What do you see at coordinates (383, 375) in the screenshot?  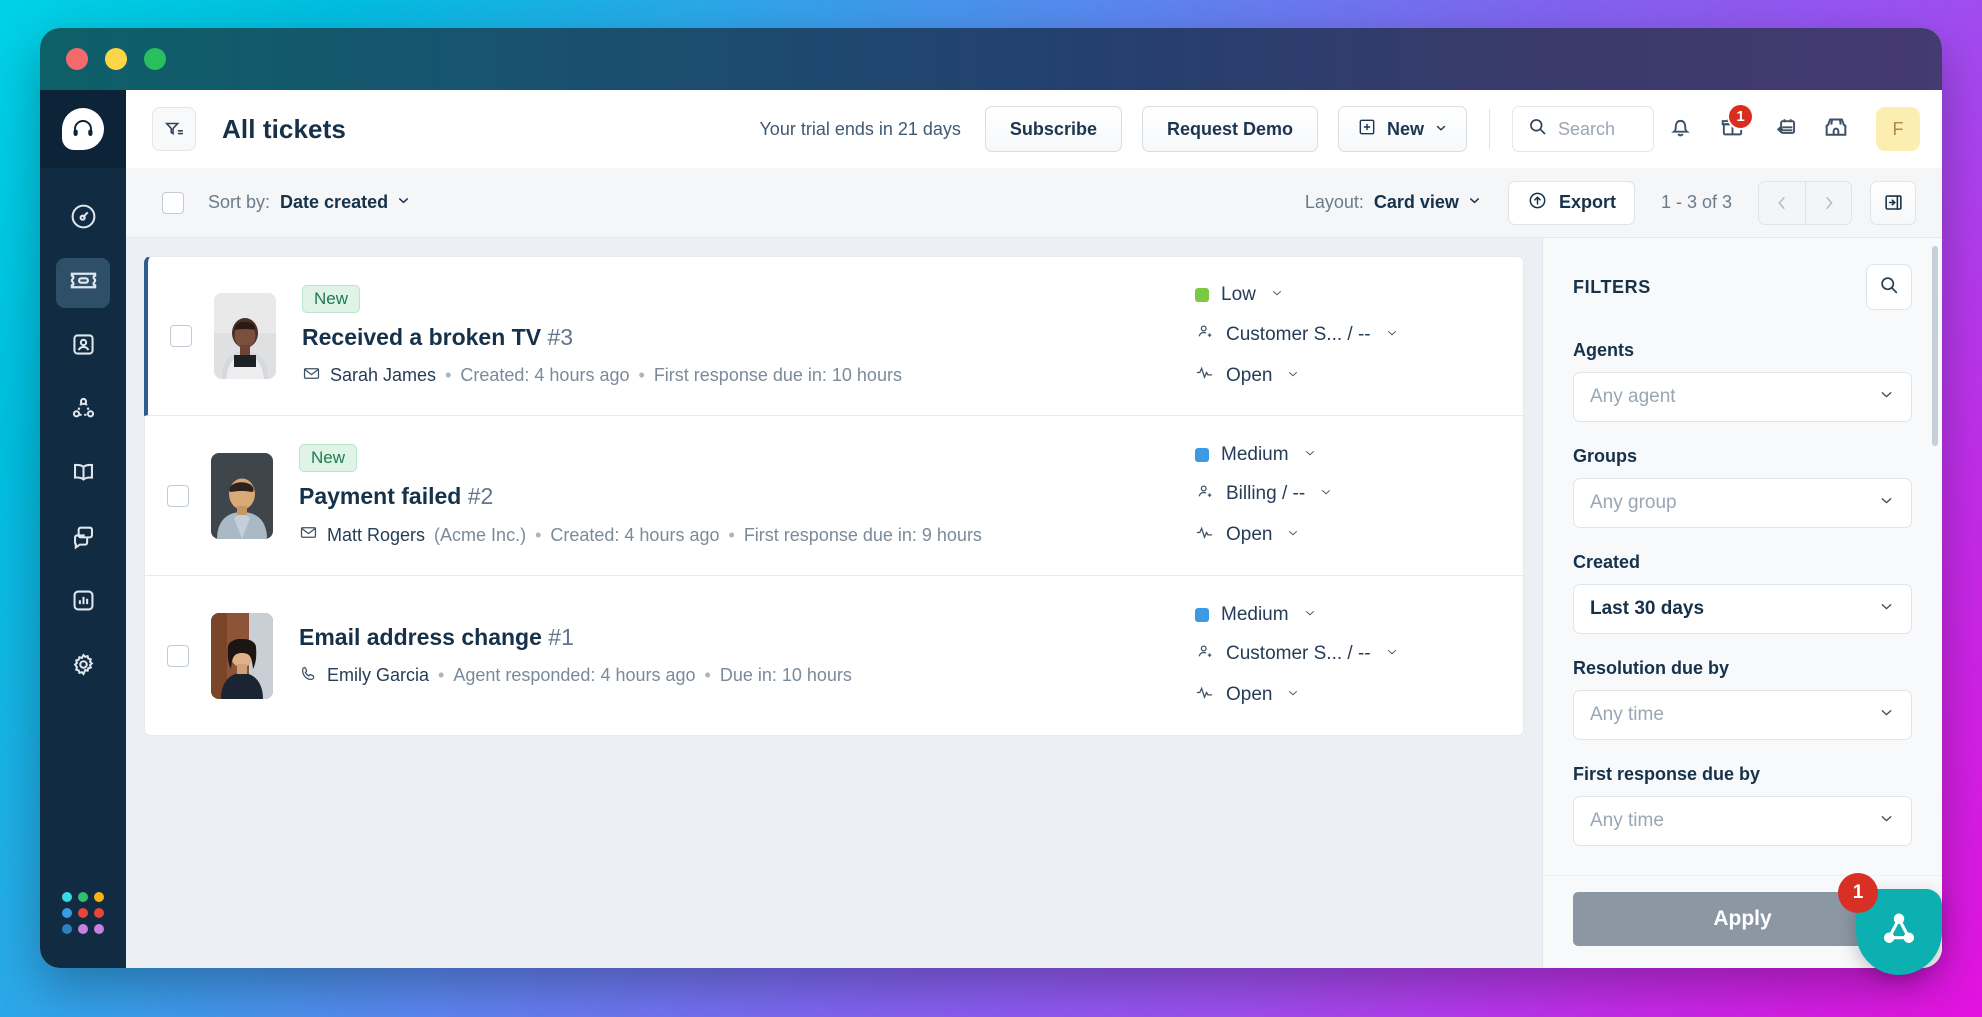 I see `ticket-requester: Sarah James` at bounding box center [383, 375].